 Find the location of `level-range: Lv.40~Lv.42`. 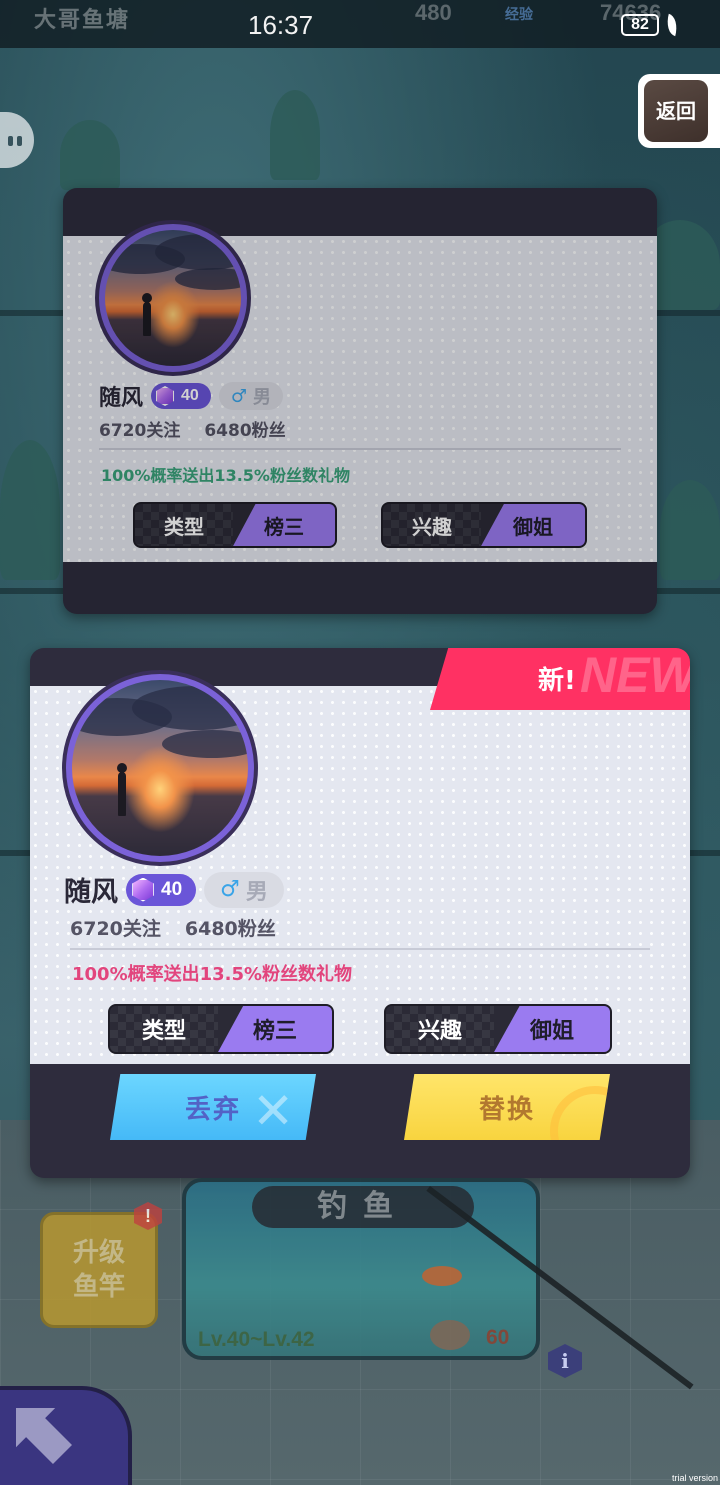

level-range: Lv.40~Lv.42 is located at coordinates (256, 1339).